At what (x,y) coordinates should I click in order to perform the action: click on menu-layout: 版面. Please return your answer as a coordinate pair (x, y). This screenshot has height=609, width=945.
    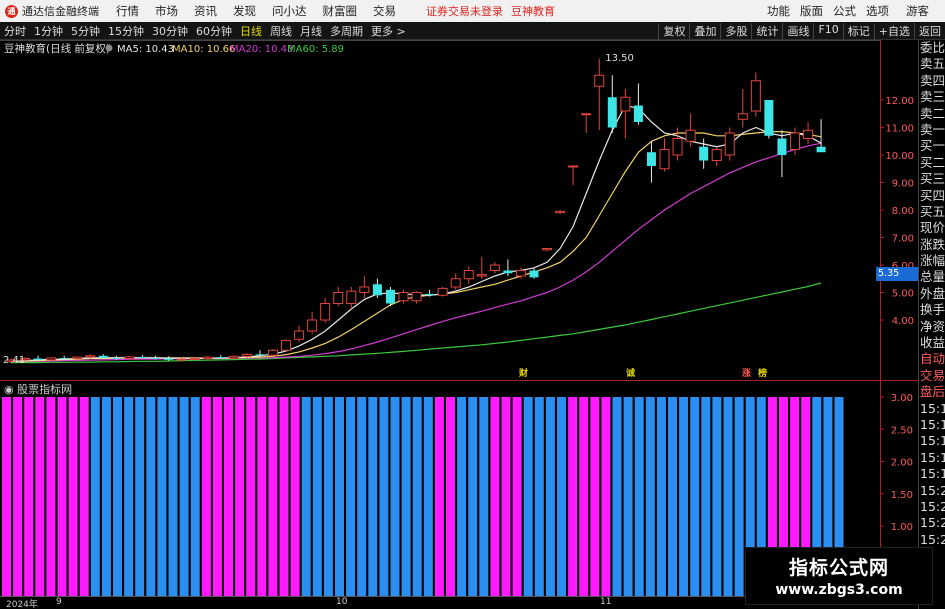
    Looking at the image, I should click on (811, 11).